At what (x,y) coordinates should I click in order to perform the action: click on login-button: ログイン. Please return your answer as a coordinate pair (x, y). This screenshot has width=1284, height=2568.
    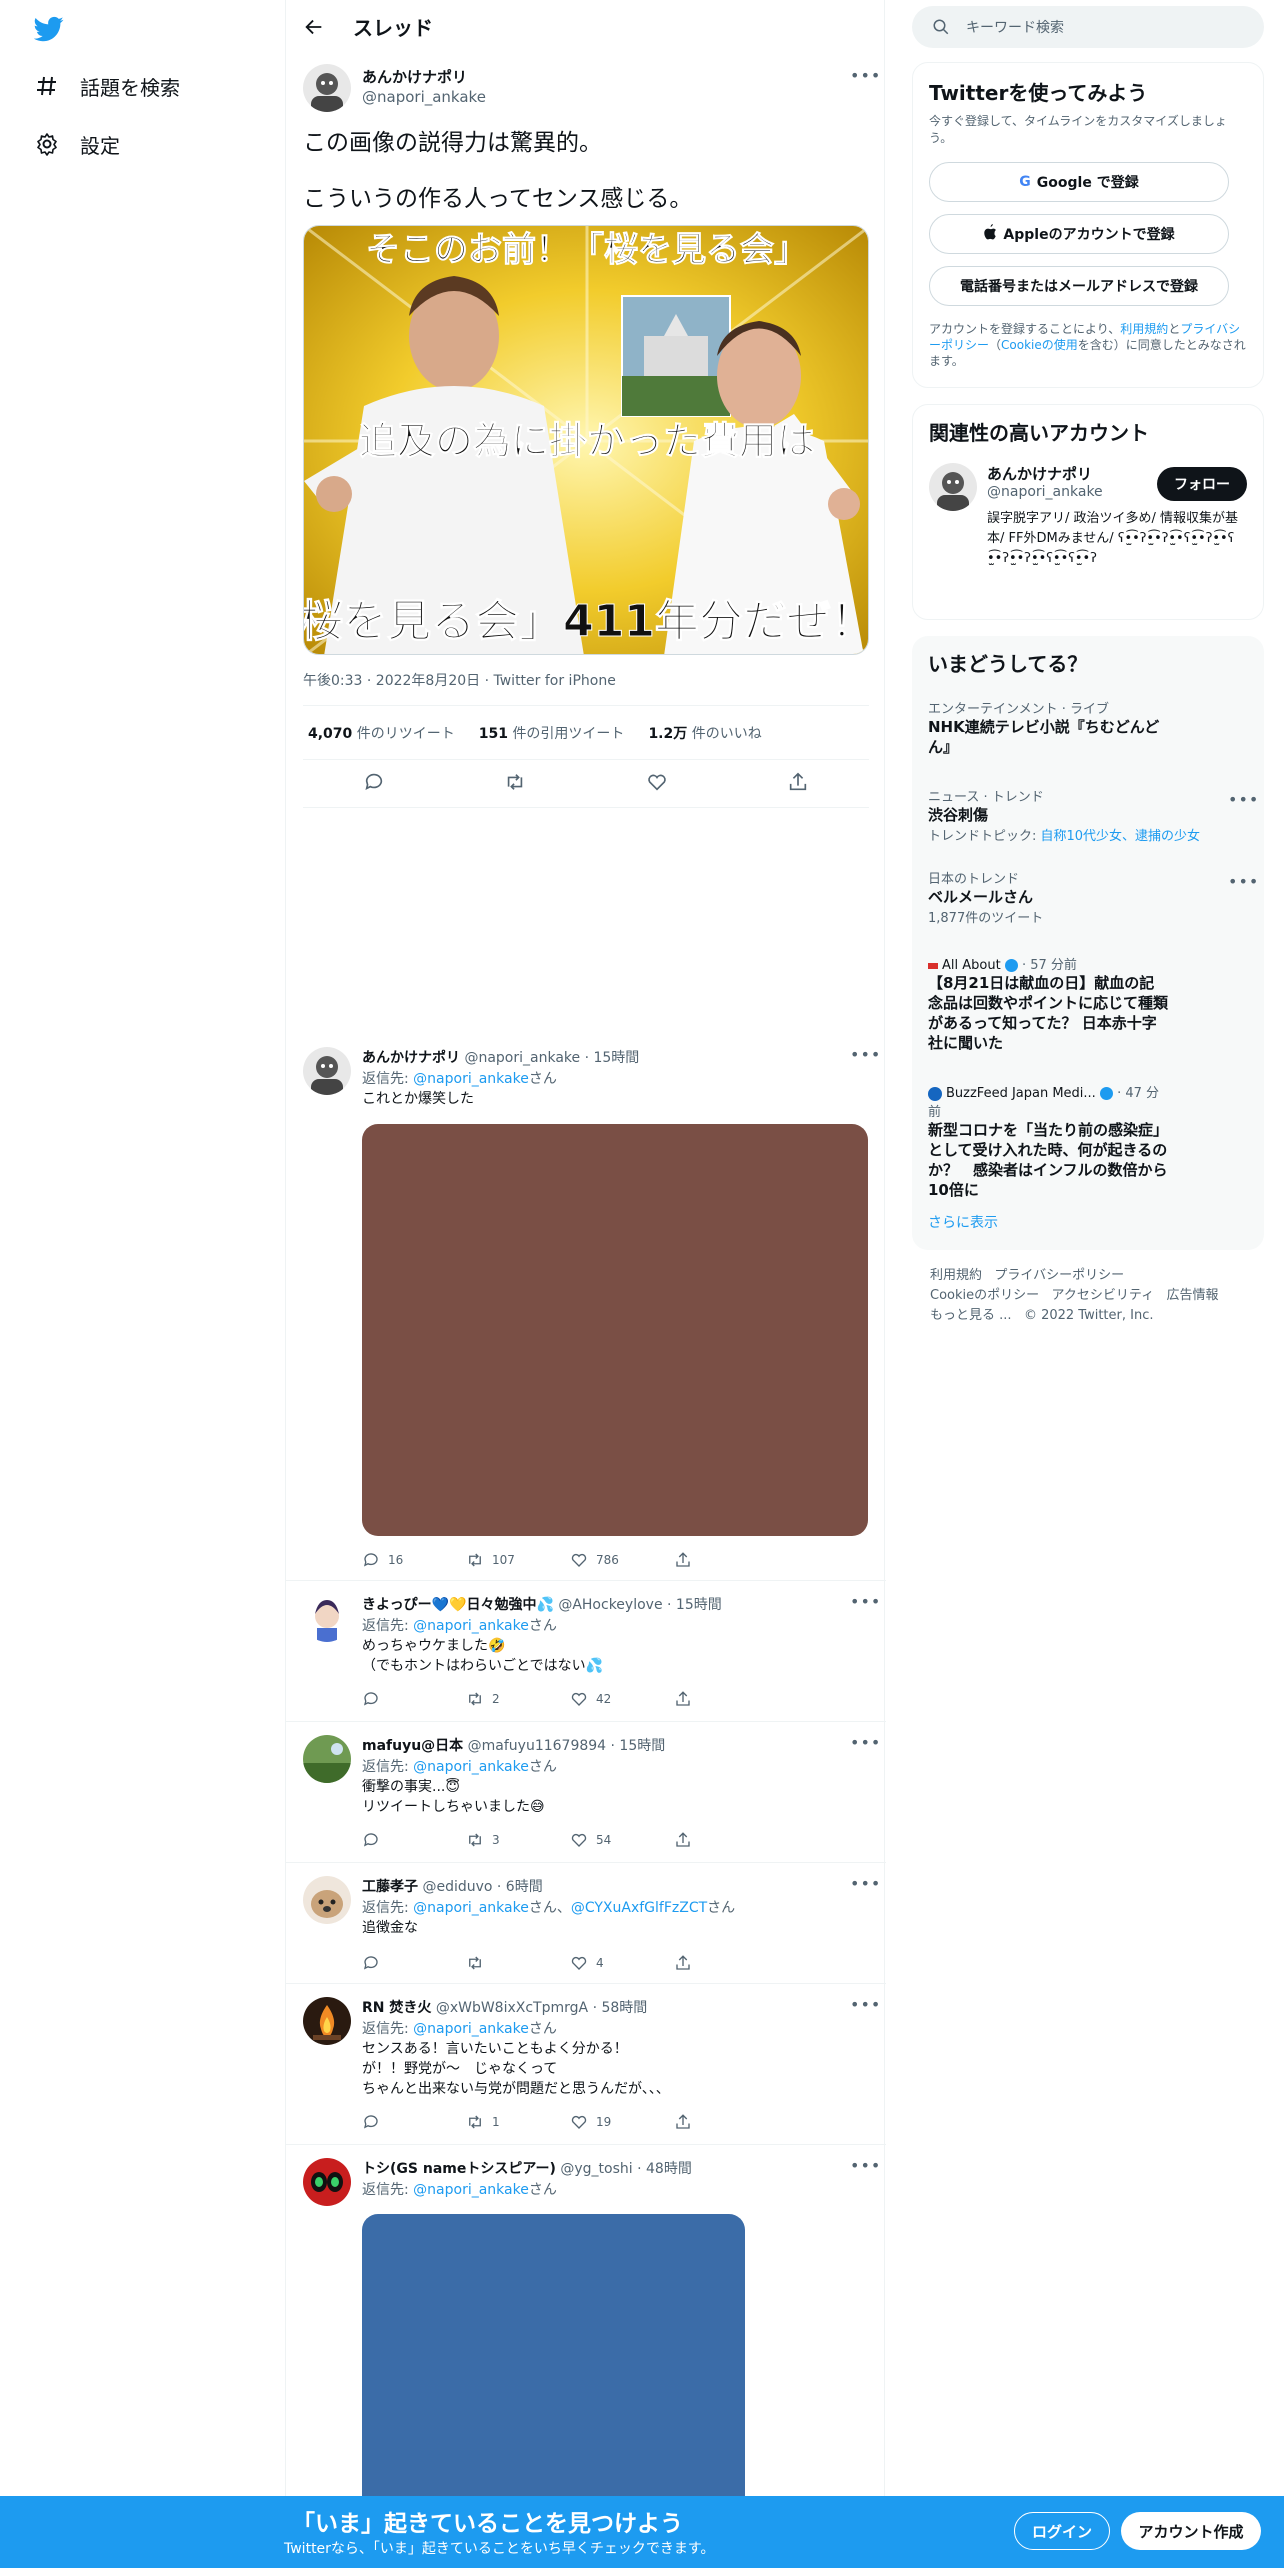
    Looking at the image, I should click on (1062, 2531).